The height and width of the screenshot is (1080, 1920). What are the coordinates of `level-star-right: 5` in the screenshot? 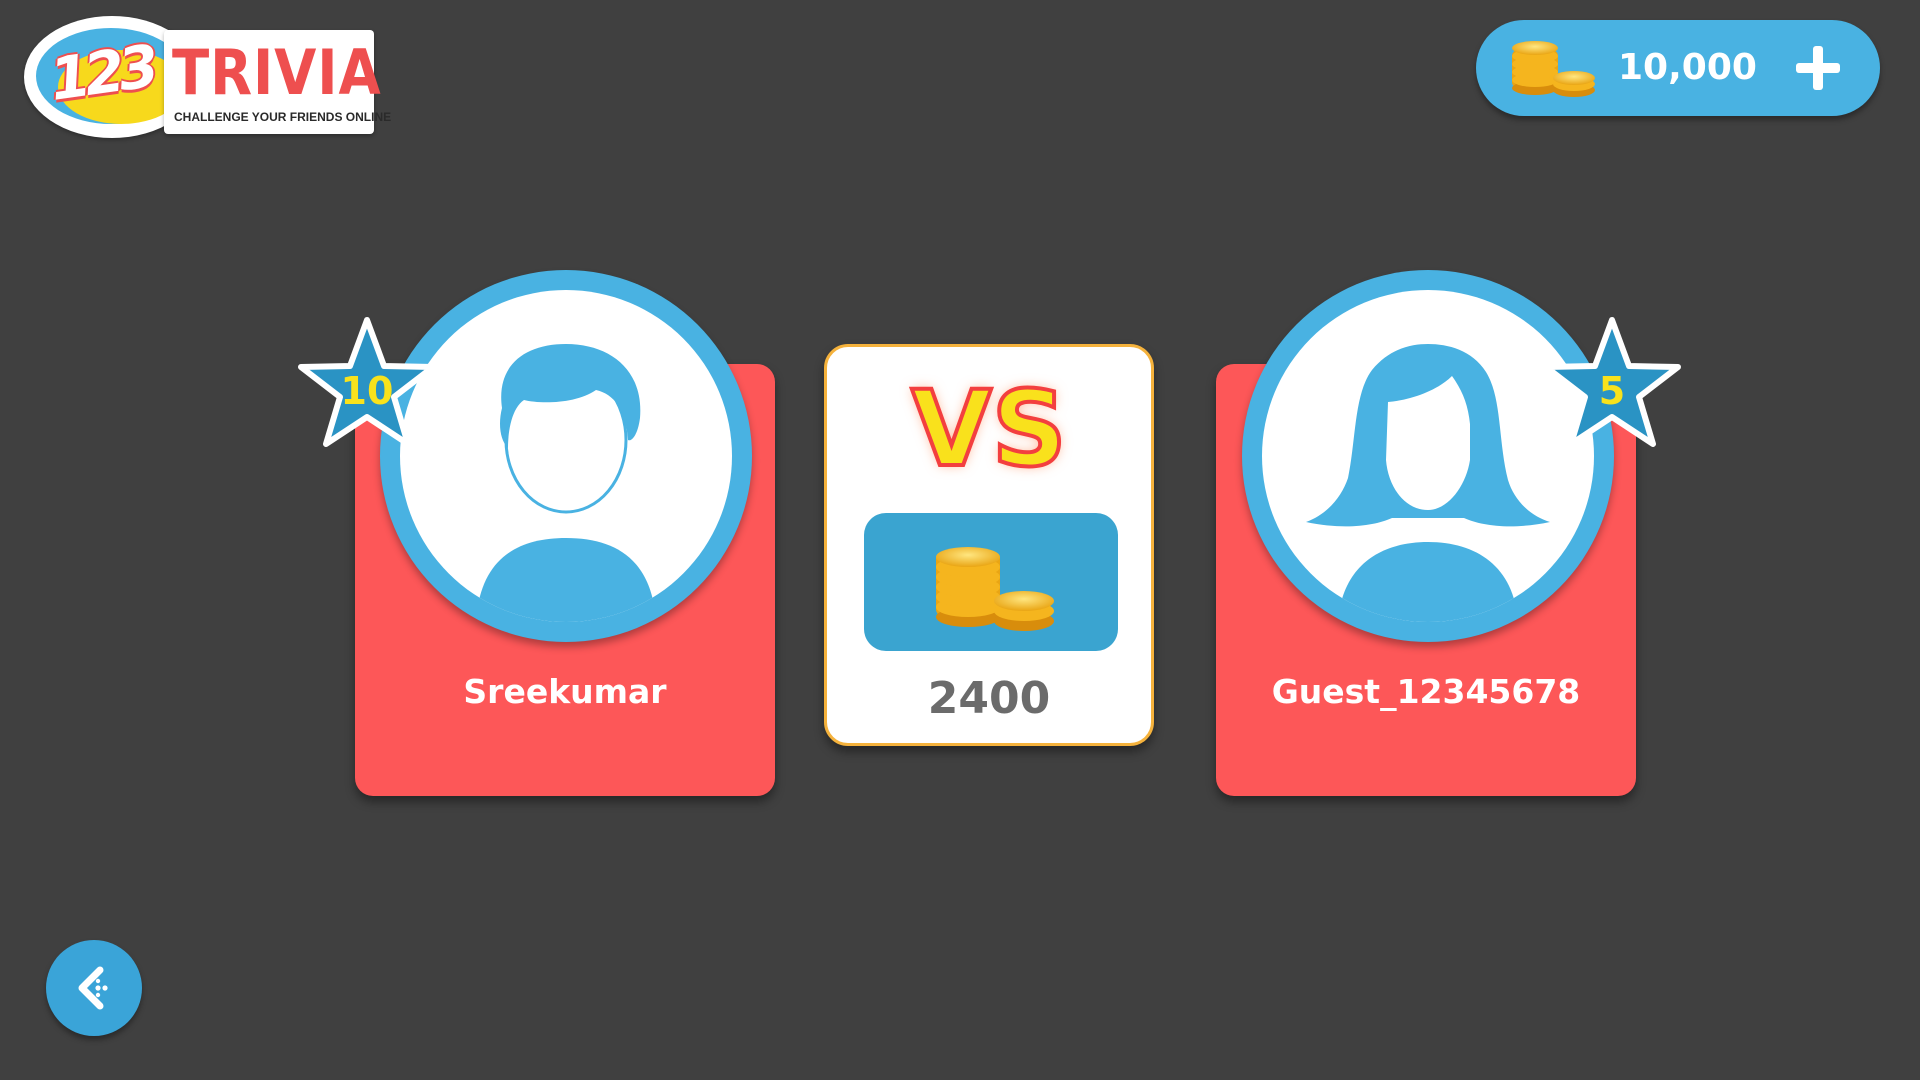 It's located at (1612, 386).